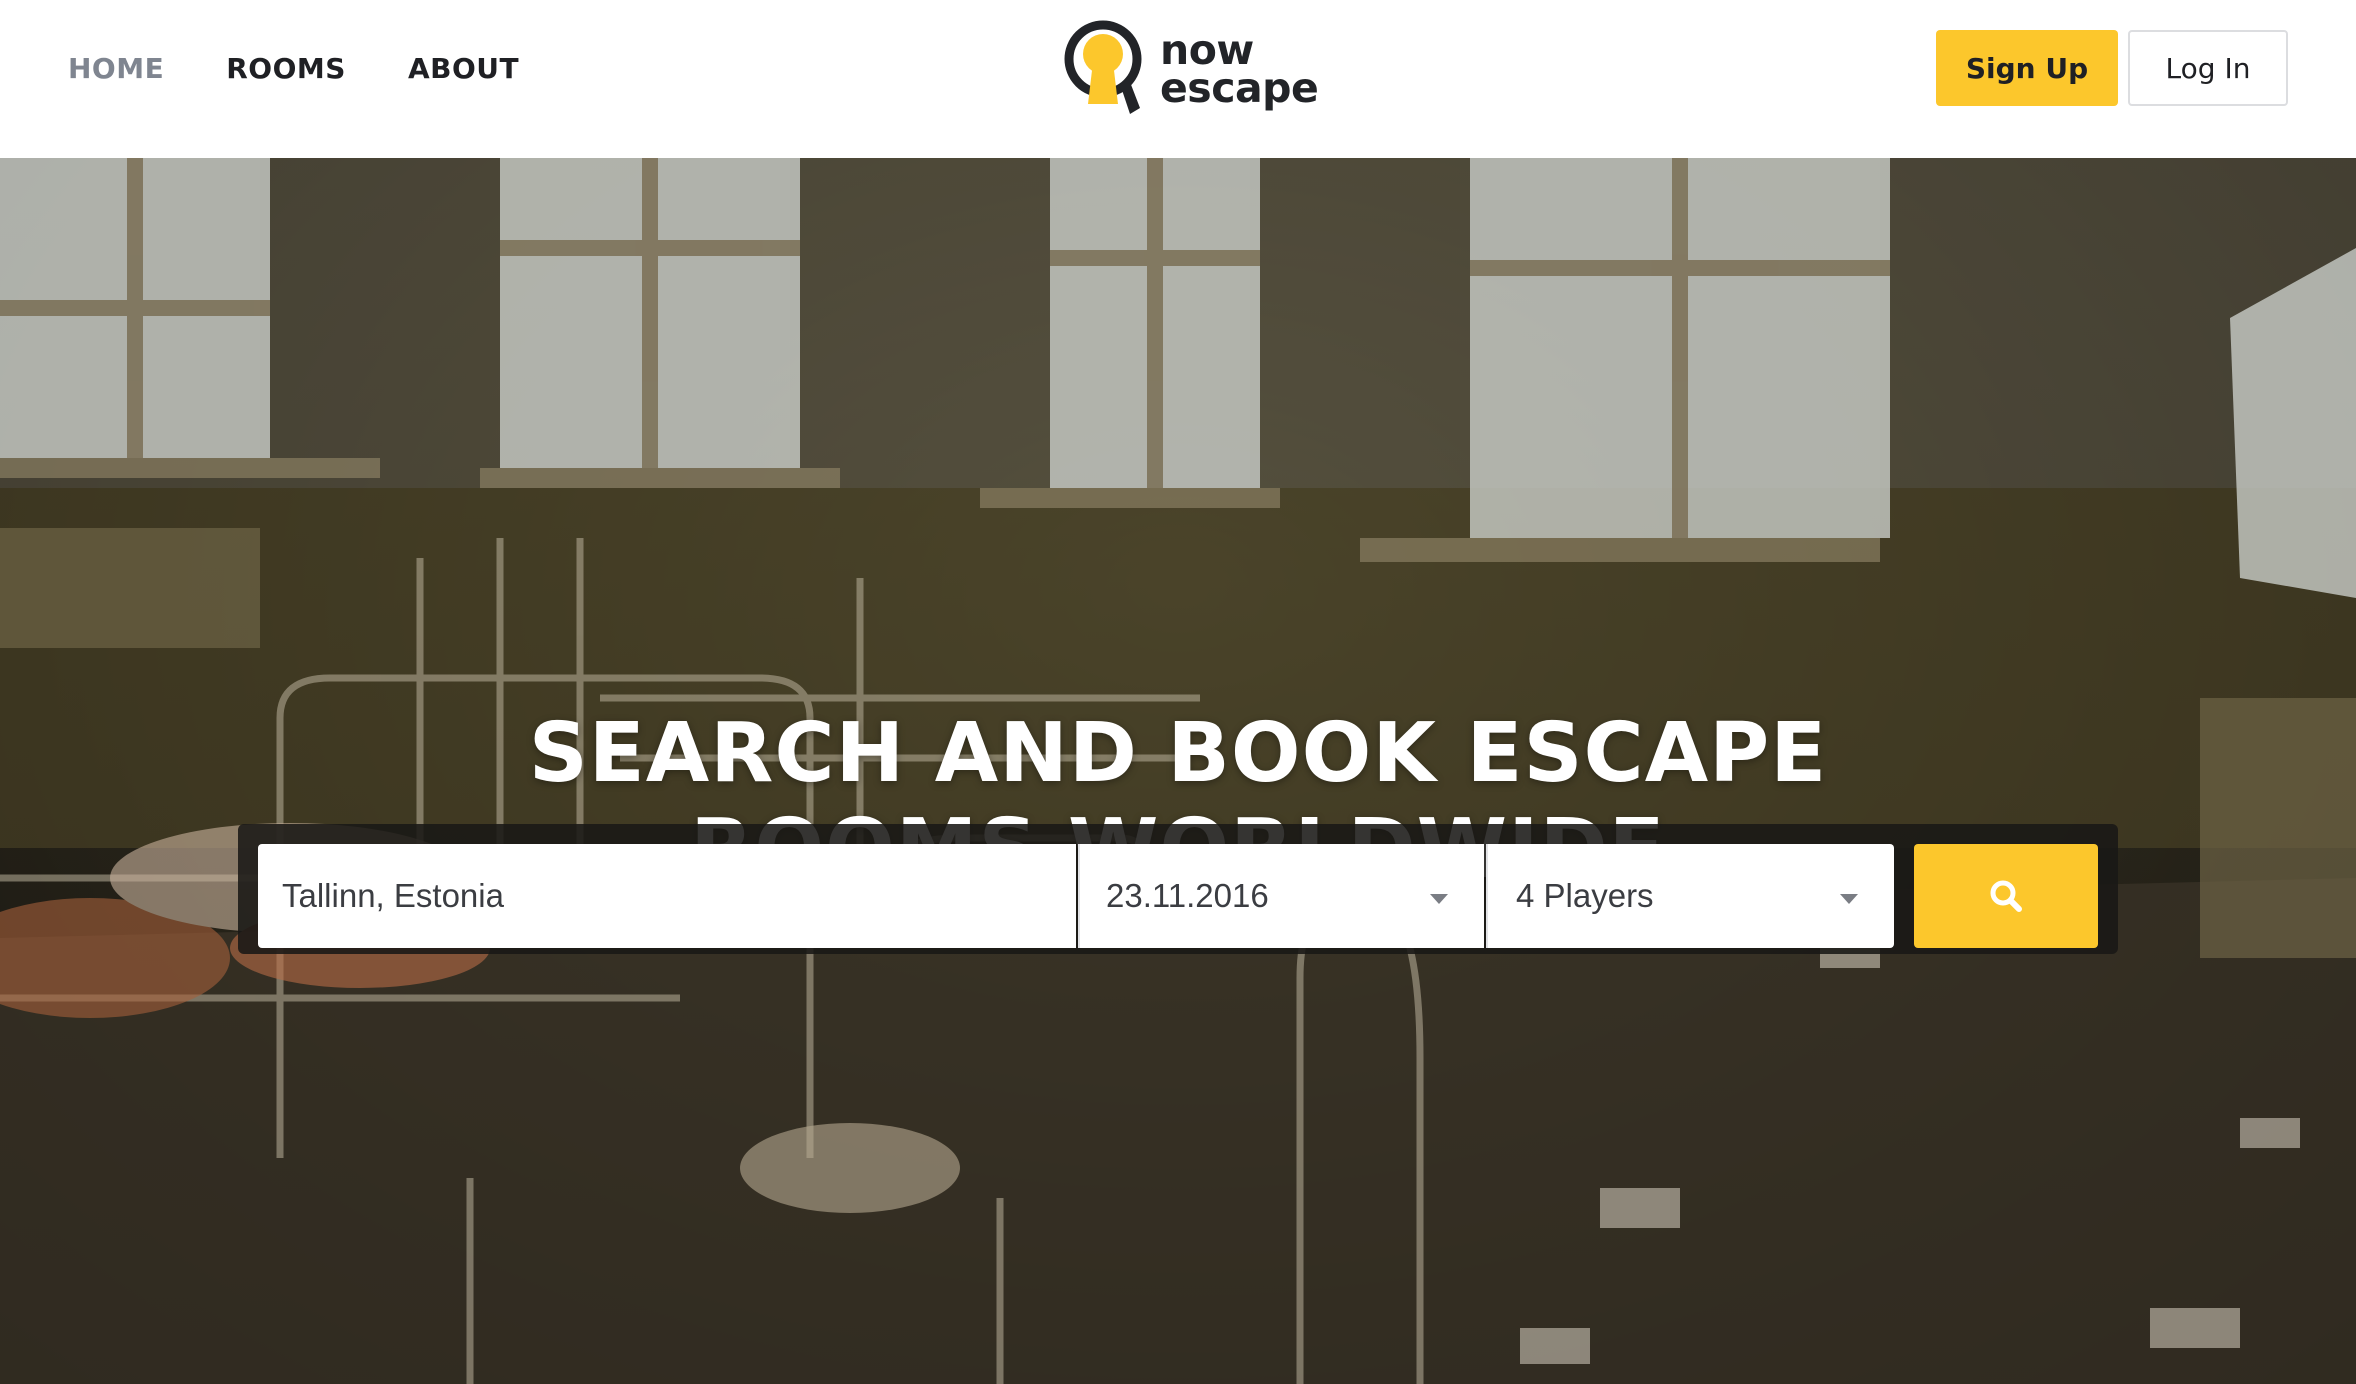 This screenshot has height=1384, width=2356. I want to click on search-button, so click(2006, 896).